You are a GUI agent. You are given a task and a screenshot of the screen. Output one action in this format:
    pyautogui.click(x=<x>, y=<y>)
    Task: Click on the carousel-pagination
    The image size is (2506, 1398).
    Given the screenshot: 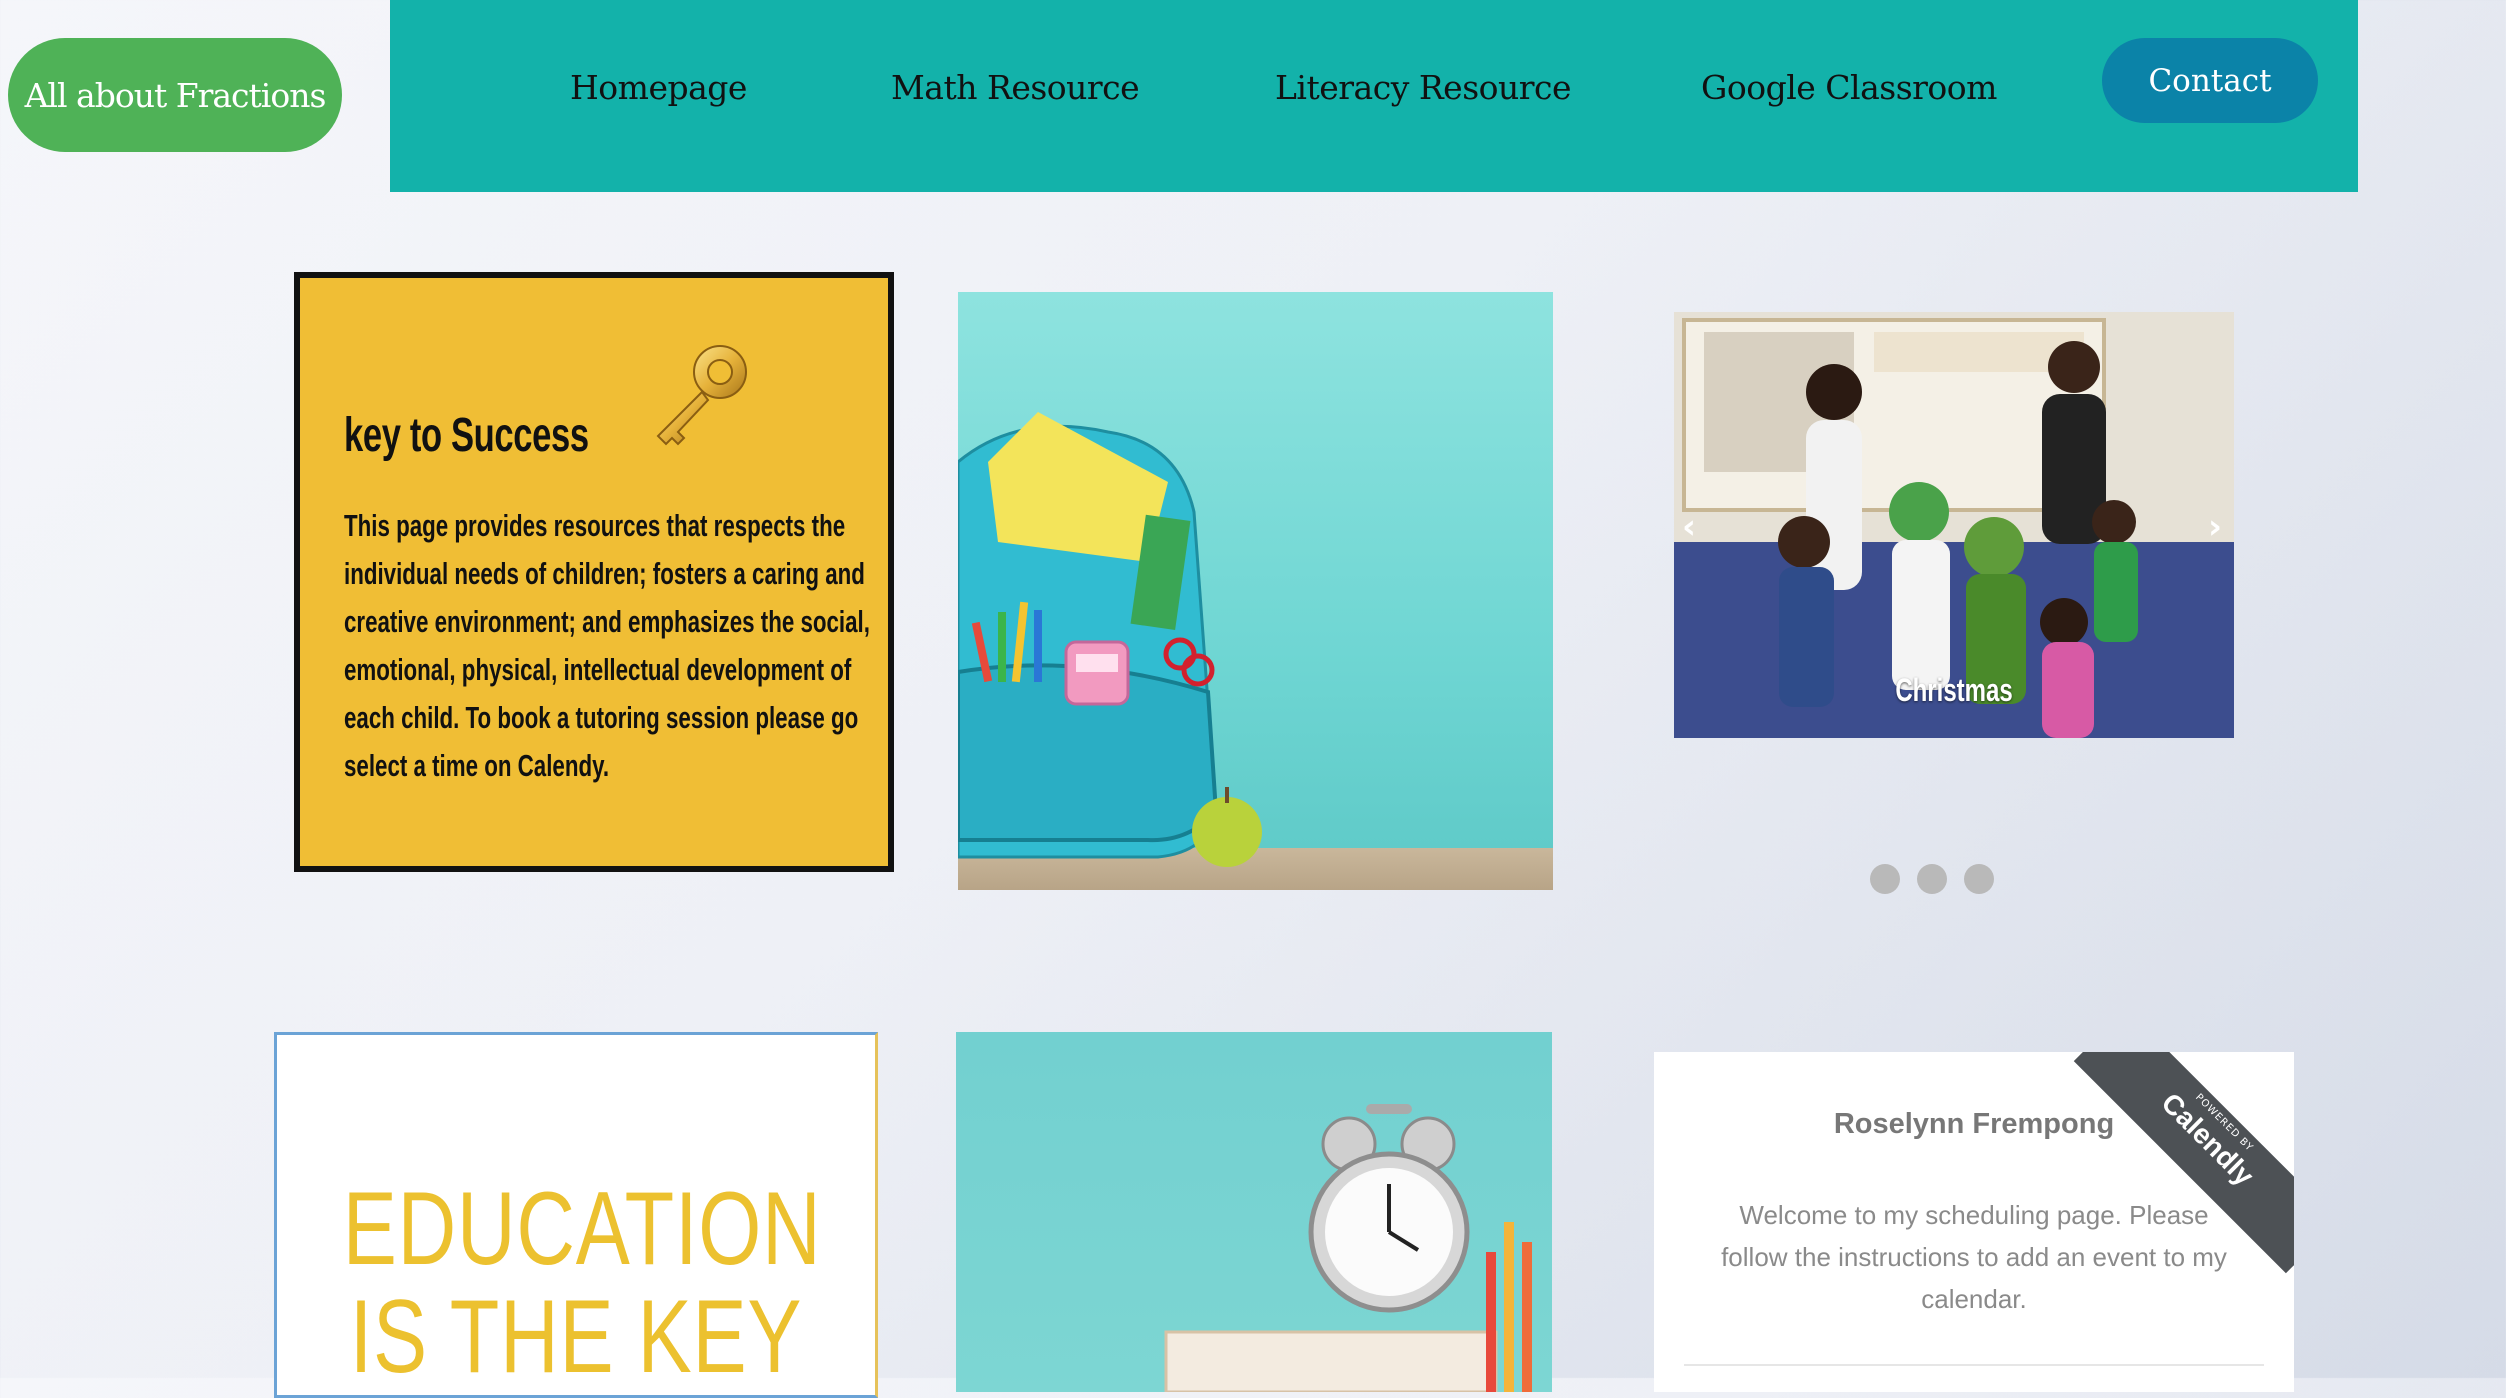 What is the action you would take?
    pyautogui.click(x=1932, y=879)
    